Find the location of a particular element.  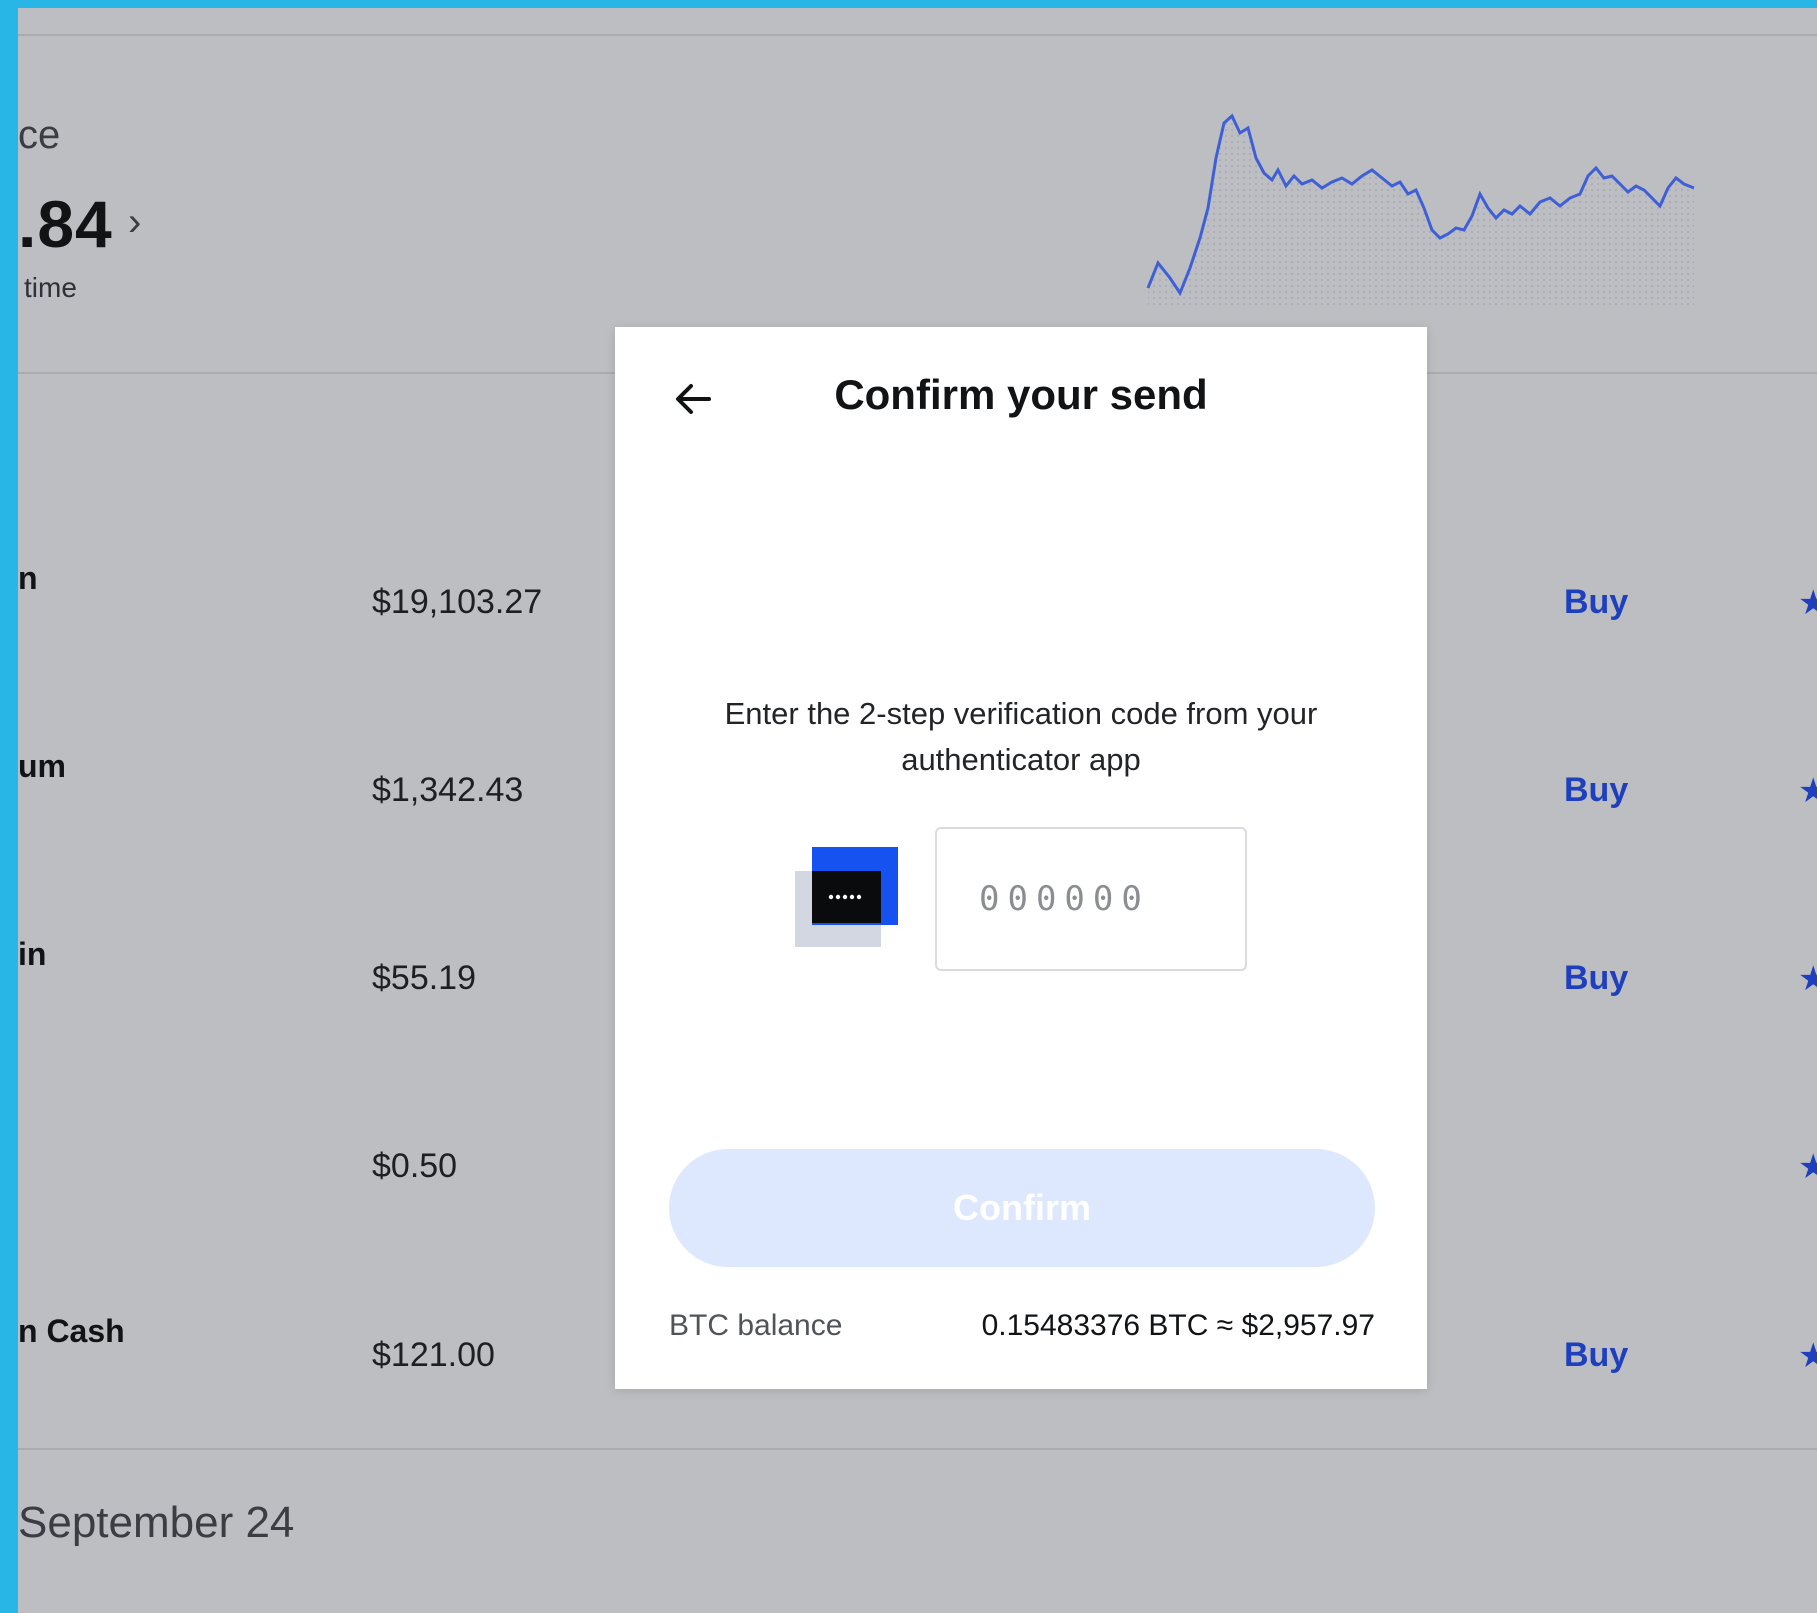

asset-price: $55.19 is located at coordinates (424, 978).